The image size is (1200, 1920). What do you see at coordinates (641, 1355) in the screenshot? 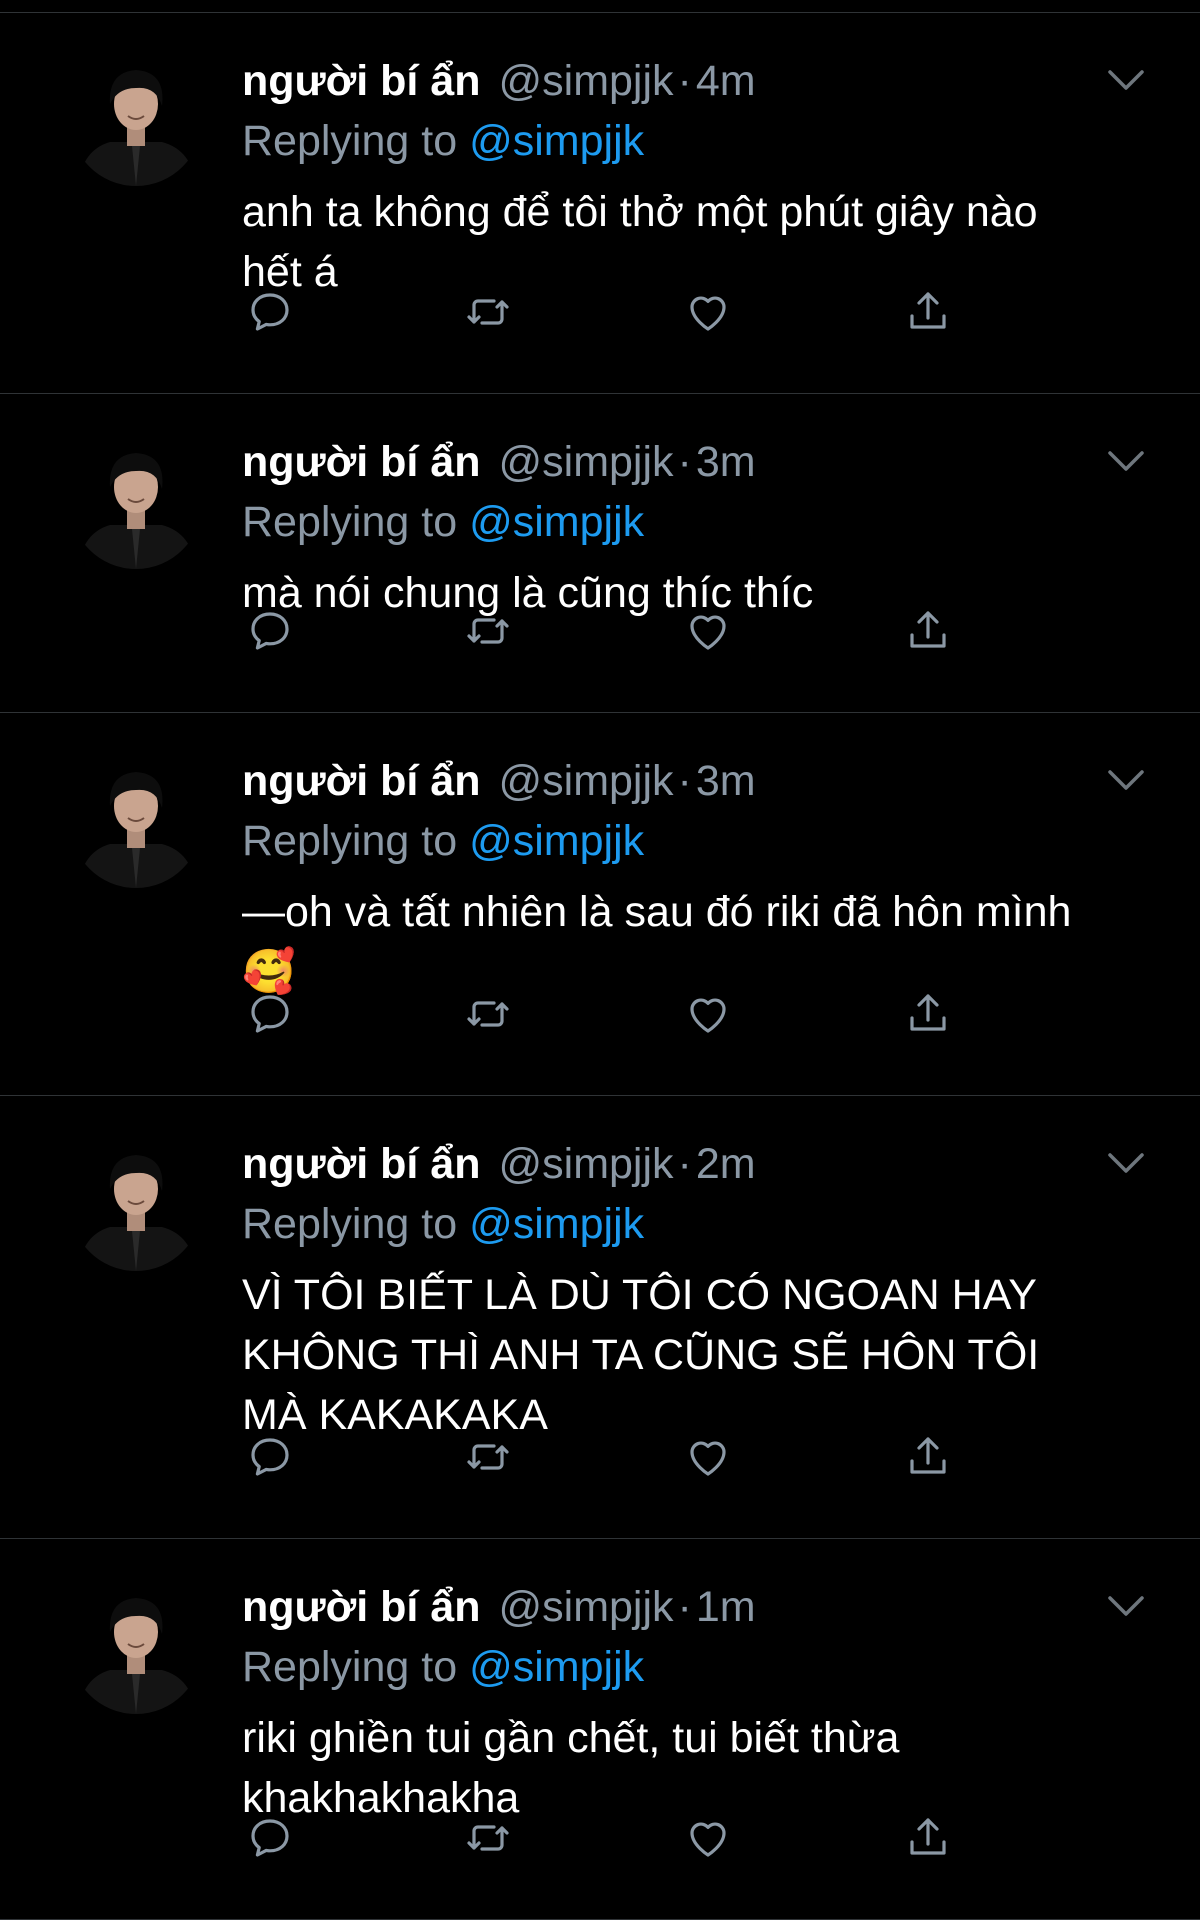
I see `tweet-text-line: KHÔNG THÌ ANH TA CŨNG SẼ HÔN TÔI` at bounding box center [641, 1355].